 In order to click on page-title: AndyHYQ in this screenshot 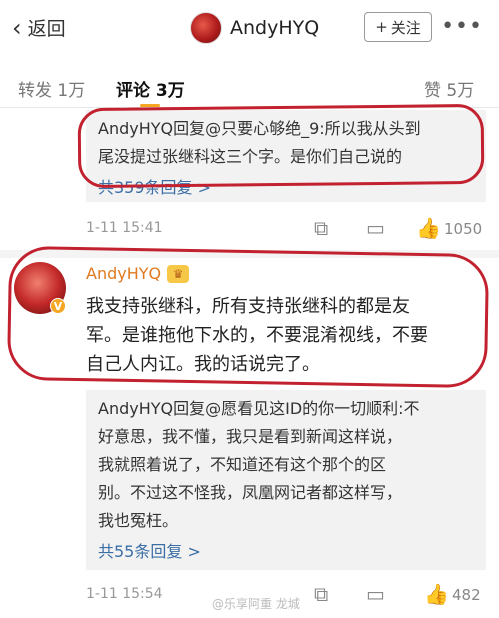, I will do `click(275, 28)`.